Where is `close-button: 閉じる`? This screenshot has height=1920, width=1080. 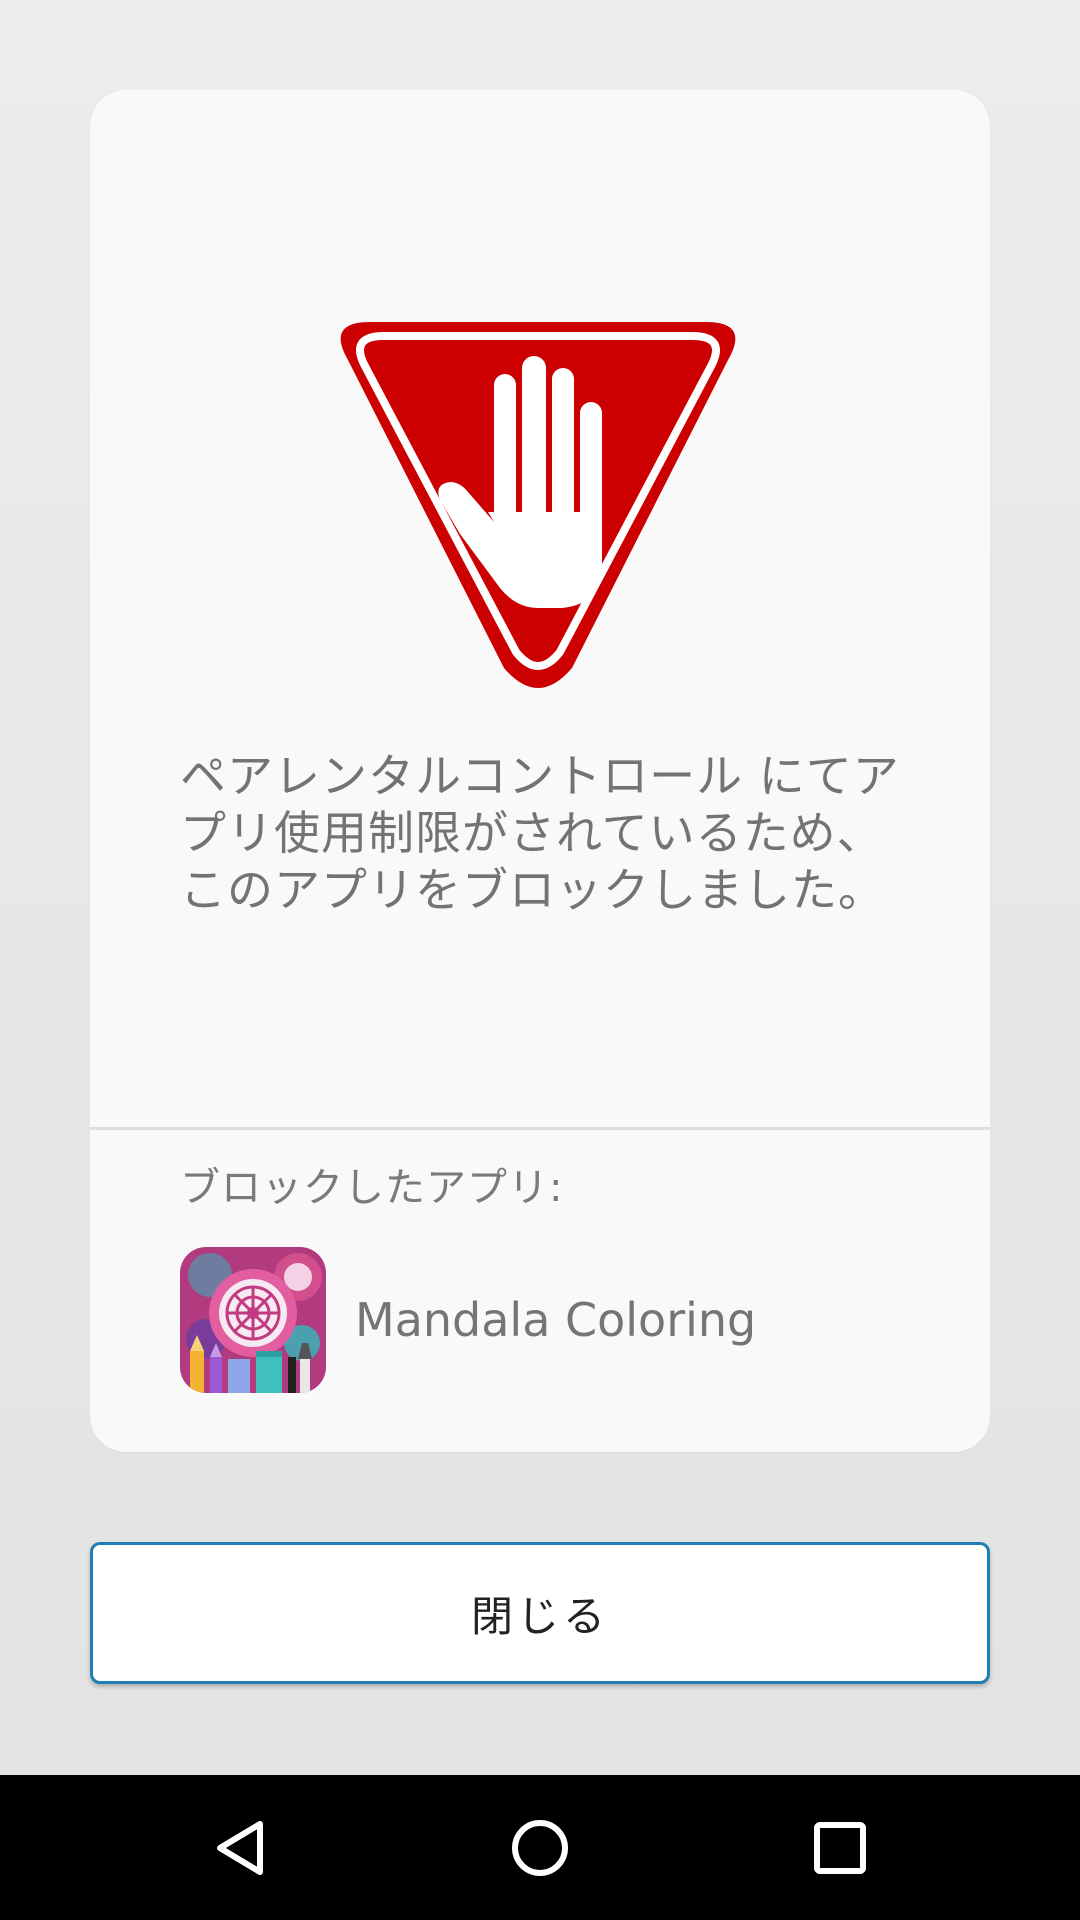
close-button: 閉じる is located at coordinates (540, 1613).